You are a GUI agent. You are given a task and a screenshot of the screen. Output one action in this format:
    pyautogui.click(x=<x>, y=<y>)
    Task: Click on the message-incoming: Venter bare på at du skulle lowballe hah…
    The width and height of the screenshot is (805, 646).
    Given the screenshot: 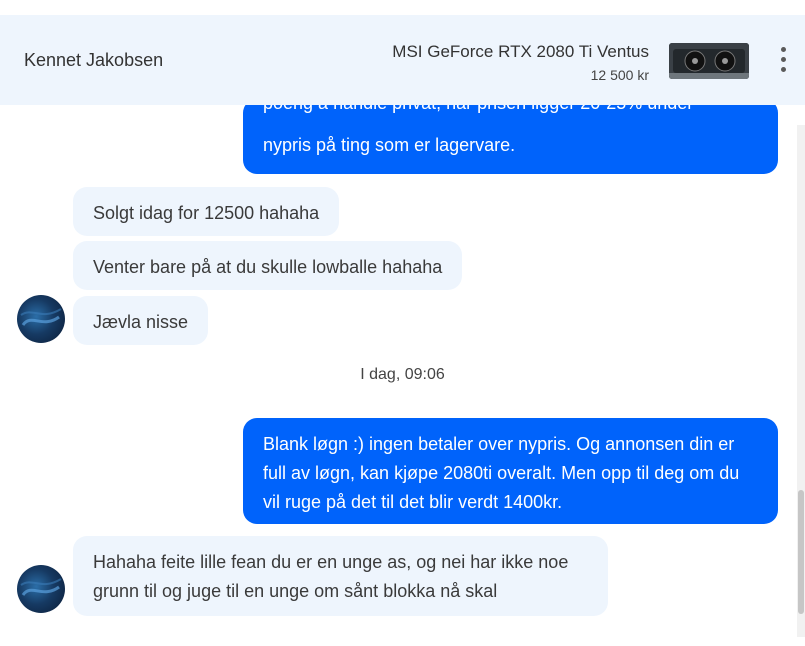 What is the action you would take?
    pyautogui.click(x=268, y=265)
    